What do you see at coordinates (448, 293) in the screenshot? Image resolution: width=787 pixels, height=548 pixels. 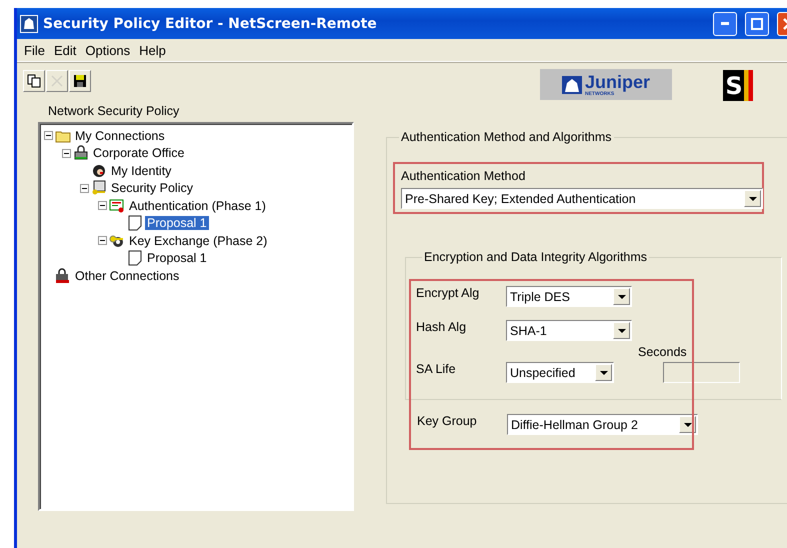 I see `field-label: Encrypt Alg` at bounding box center [448, 293].